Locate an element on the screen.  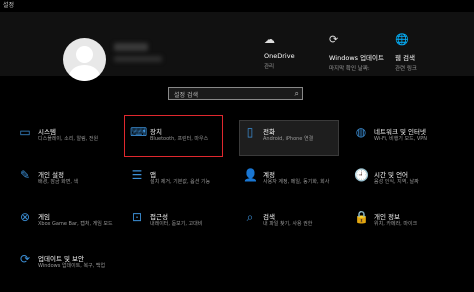
lock-icon: 🔒 is located at coordinates (361, 217).